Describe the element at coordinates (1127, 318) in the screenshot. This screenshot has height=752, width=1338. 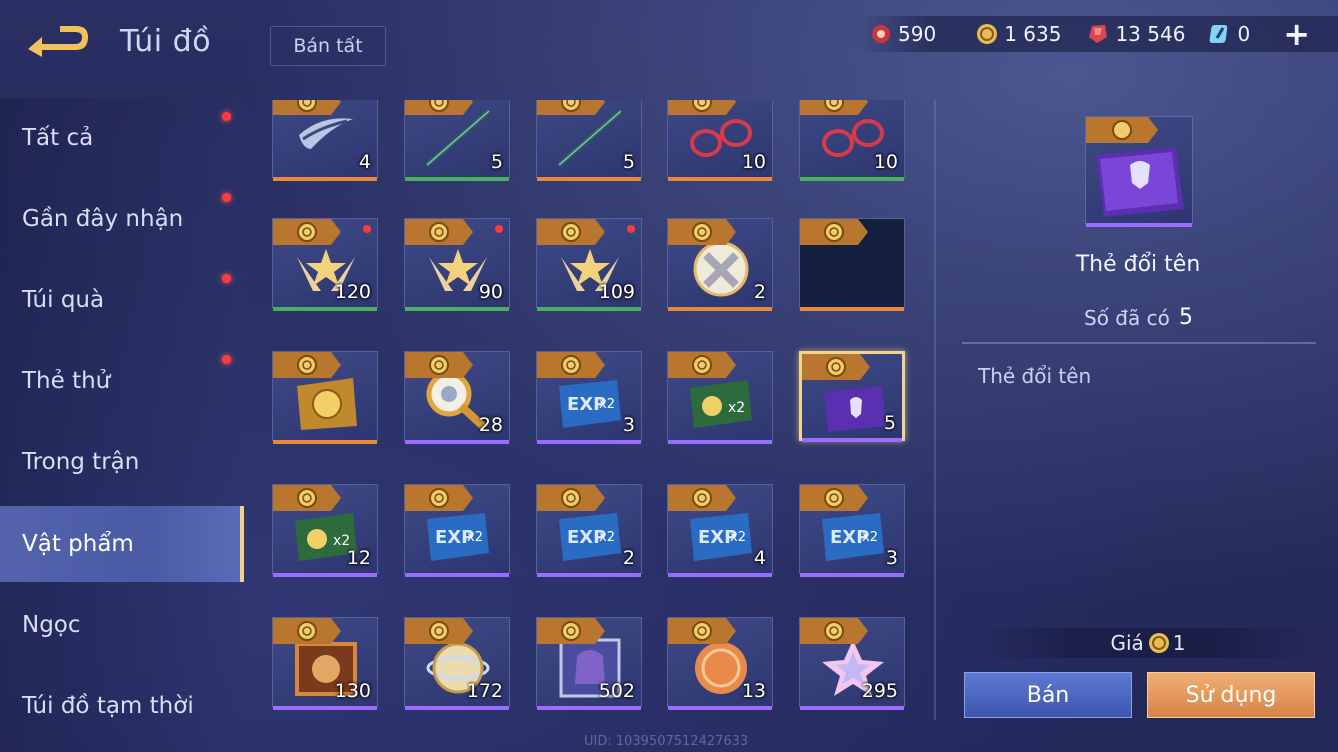
I see `owned-label: Số đã có` at that location.